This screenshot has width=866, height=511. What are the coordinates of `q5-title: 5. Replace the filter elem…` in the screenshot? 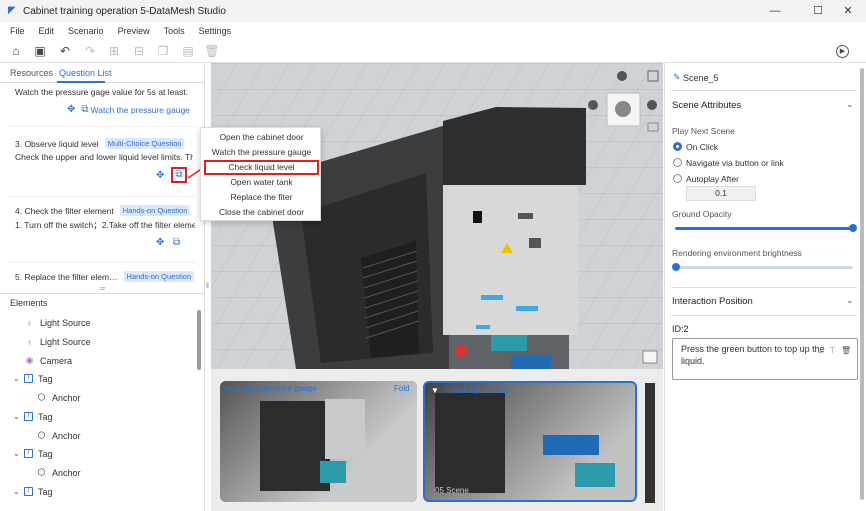 It's located at (66, 276).